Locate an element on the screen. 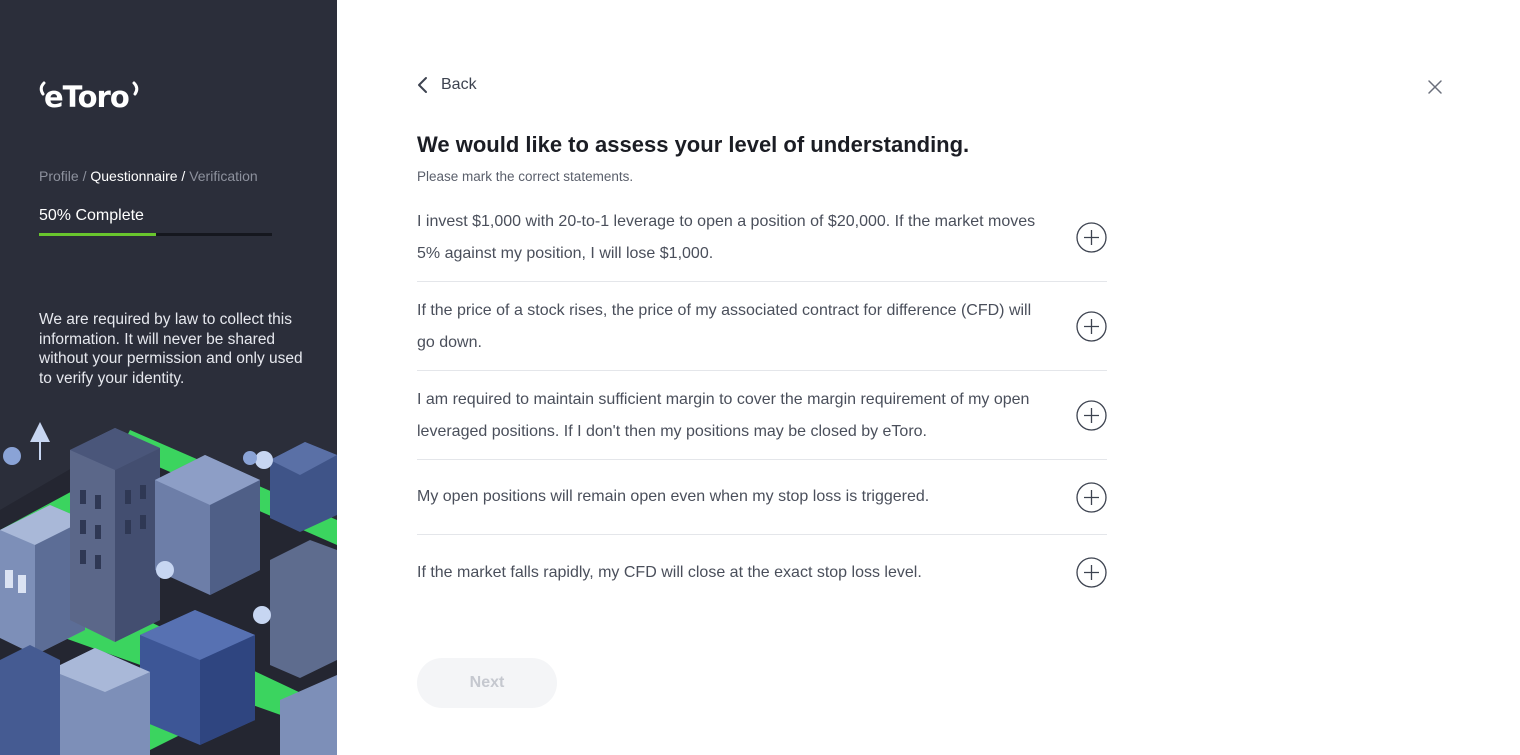 The height and width of the screenshot is (755, 1520). progress-bar is located at coordinates (155, 234).